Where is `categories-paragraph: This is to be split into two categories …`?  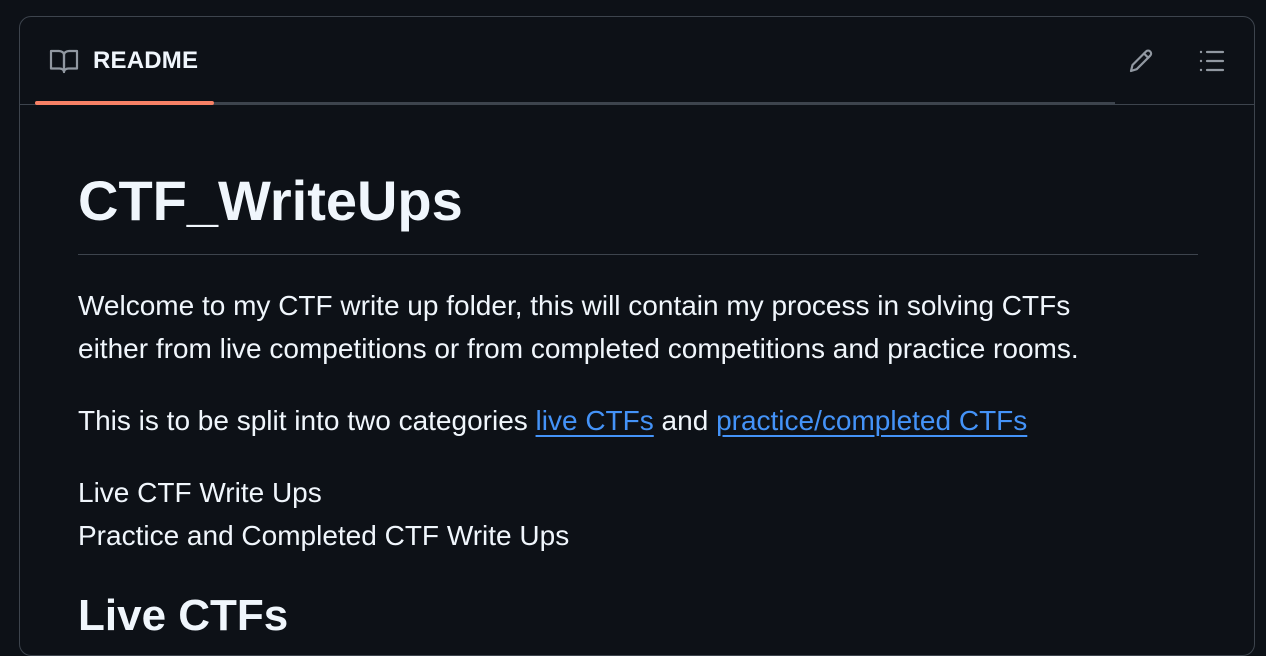
categories-paragraph: This is to be split into two categories … is located at coordinates (638, 420).